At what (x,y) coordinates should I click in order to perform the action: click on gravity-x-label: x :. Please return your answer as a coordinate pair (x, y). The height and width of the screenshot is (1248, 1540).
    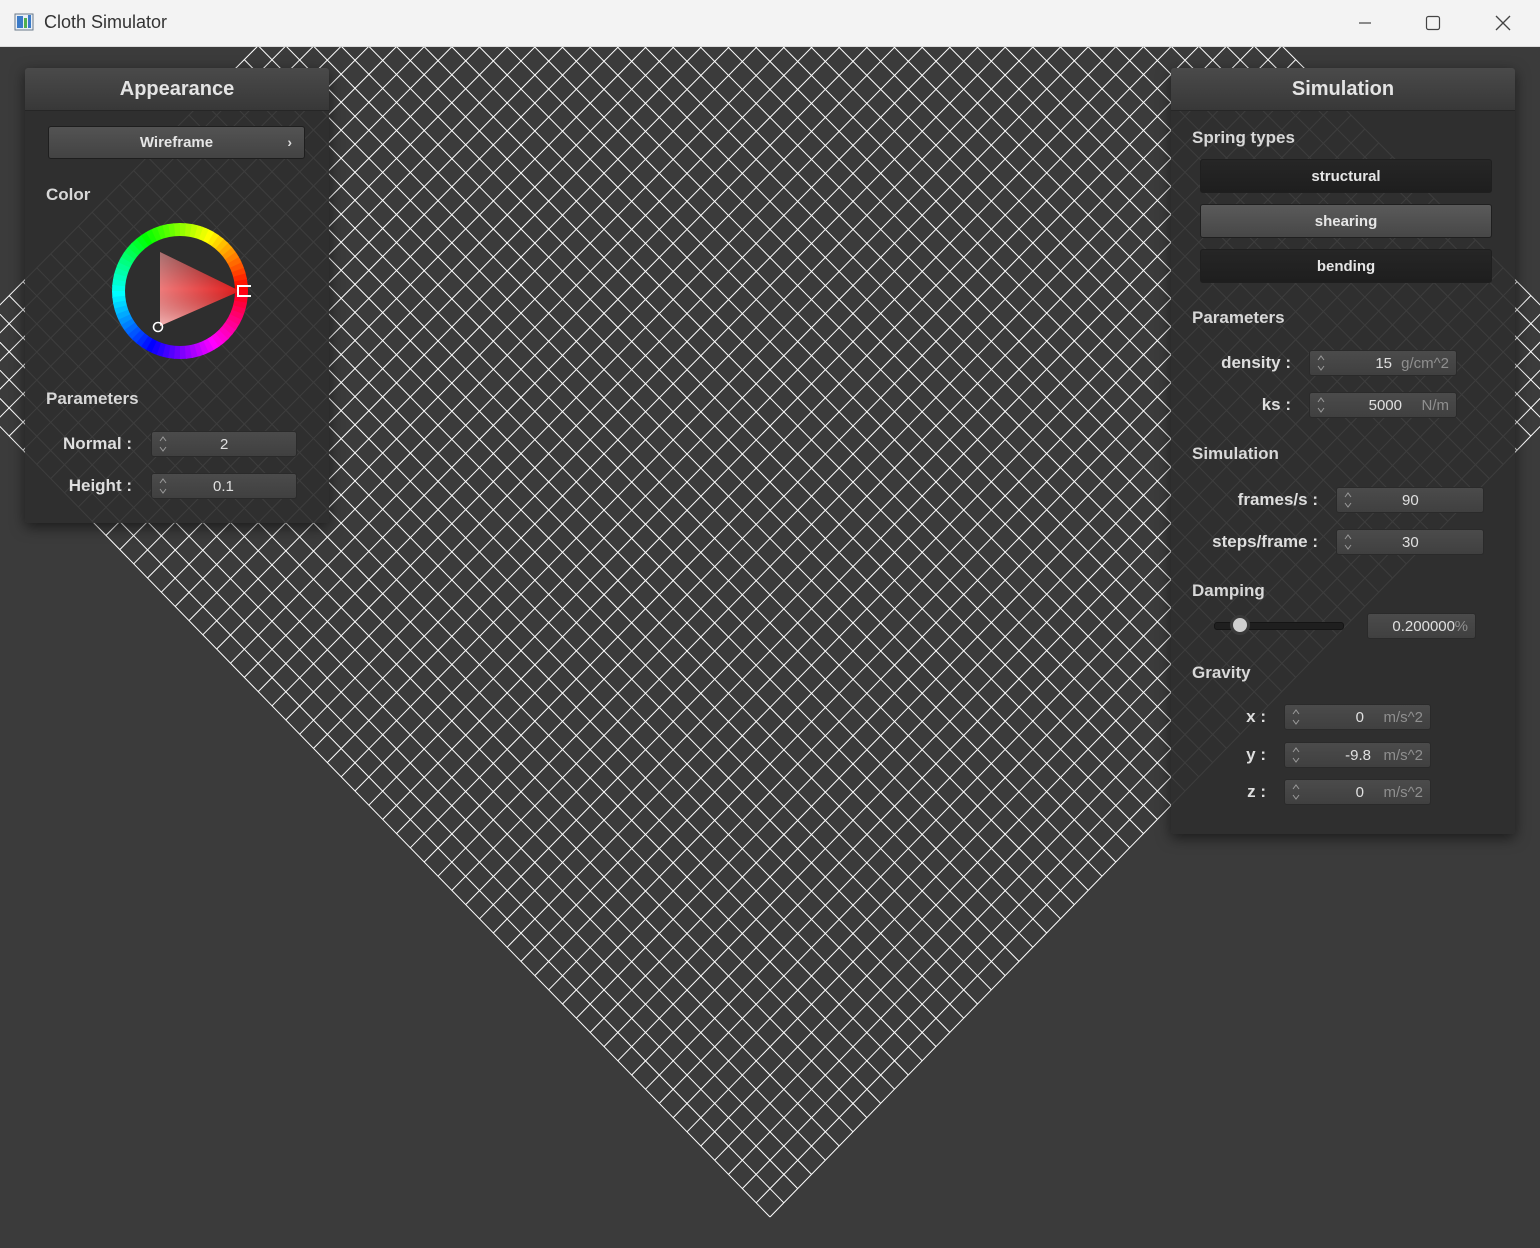
    Looking at the image, I should click on (1256, 716).